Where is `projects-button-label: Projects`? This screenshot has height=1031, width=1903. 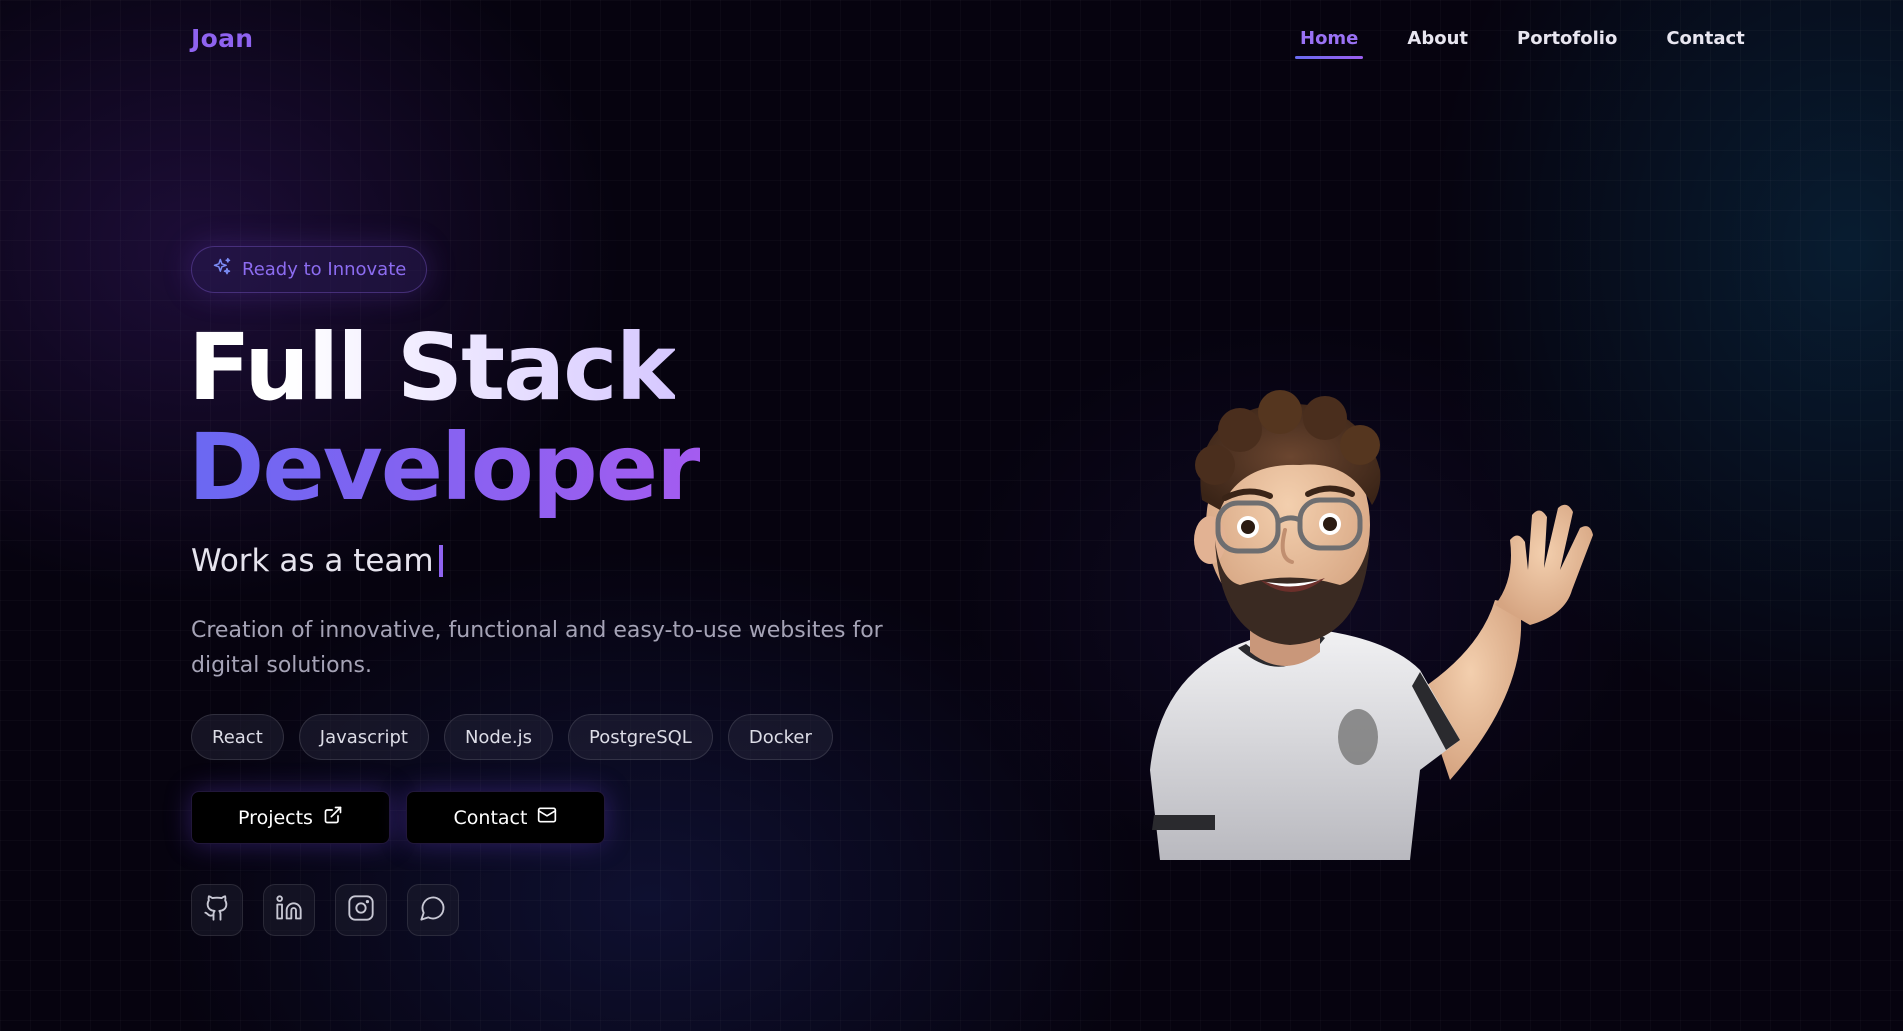 projects-button-label: Projects is located at coordinates (275, 817).